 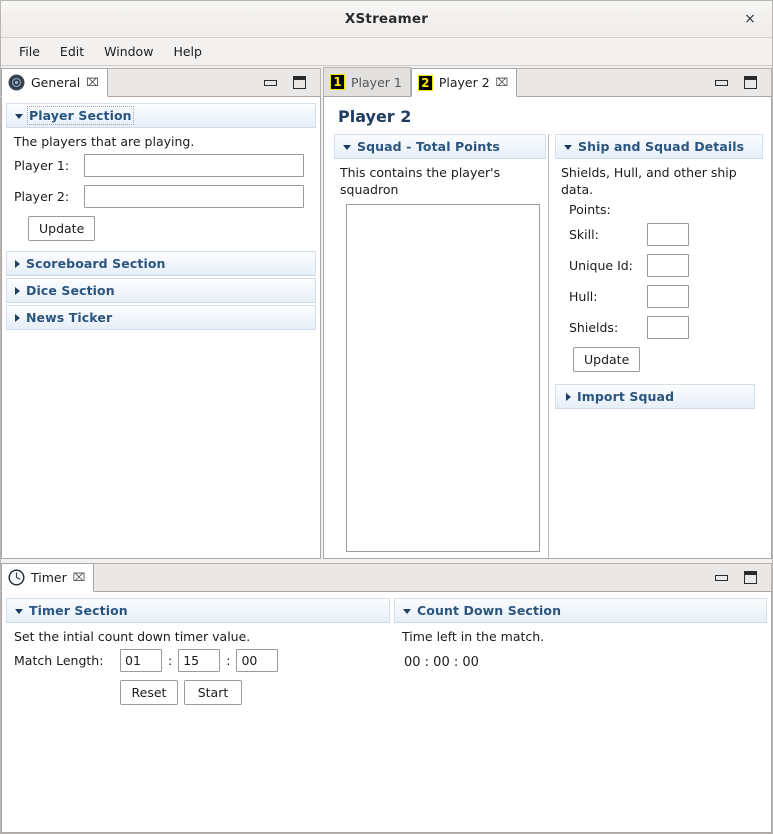 What do you see at coordinates (128, 51) in the screenshot?
I see `menu-item-window: Window` at bounding box center [128, 51].